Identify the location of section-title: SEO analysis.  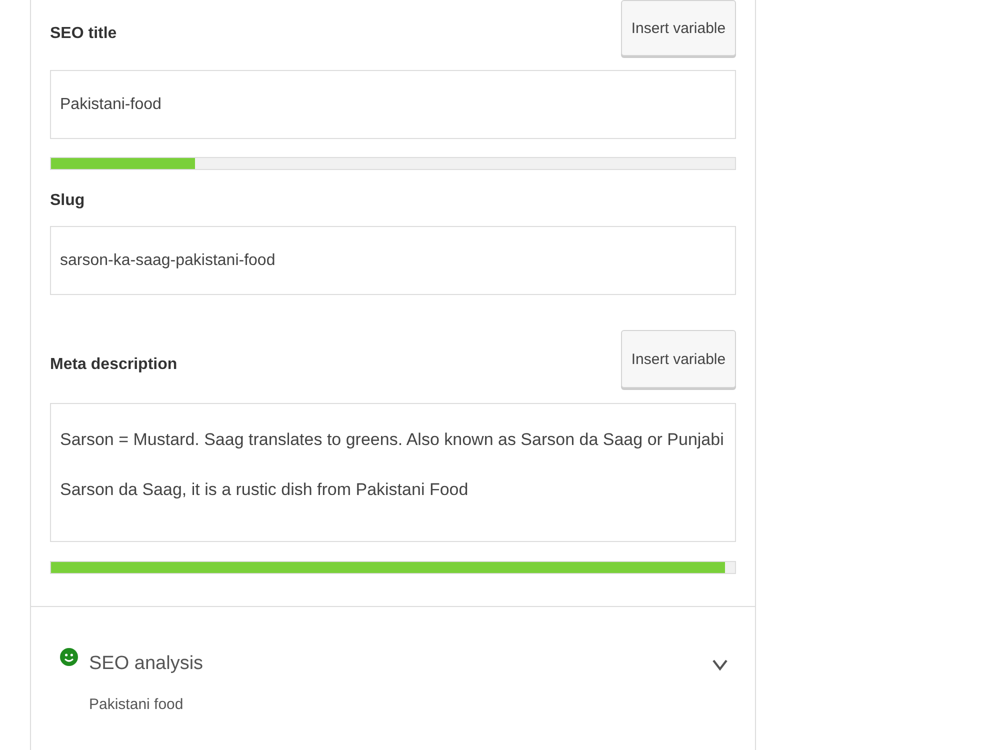
(146, 664).